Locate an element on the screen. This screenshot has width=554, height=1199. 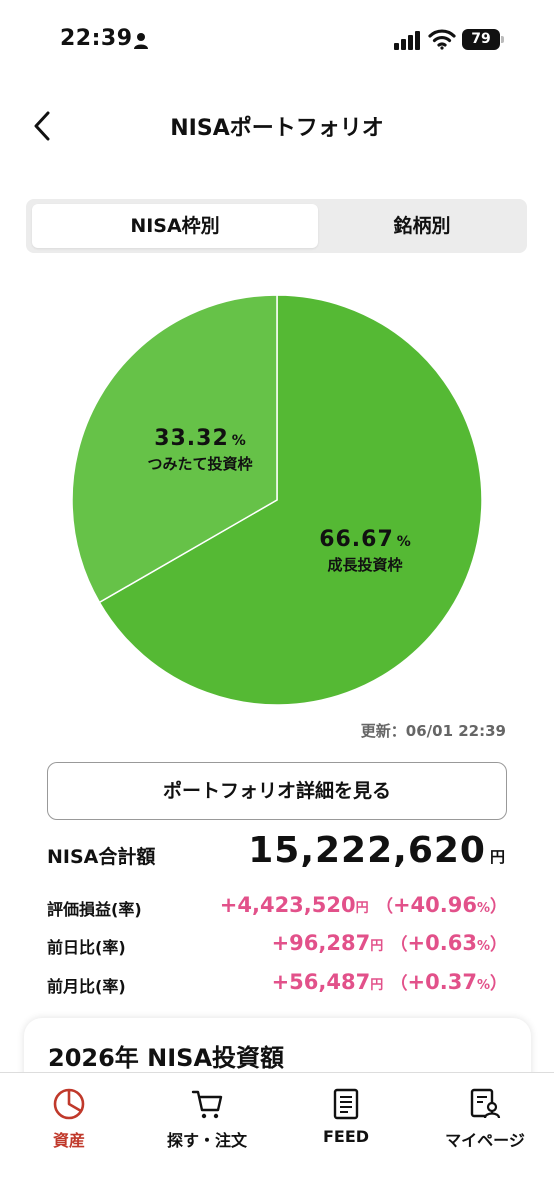
metric-label: 評価損益(率) is located at coordinates (94, 909).